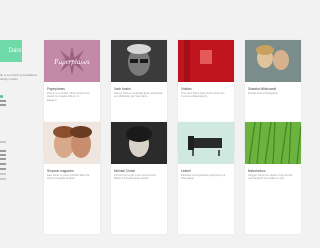 This screenshot has width=320, height=248. Describe the element at coordinates (131, 179) in the screenshot. I see `card-description: Milano I & kanbeneden weeks` at that location.